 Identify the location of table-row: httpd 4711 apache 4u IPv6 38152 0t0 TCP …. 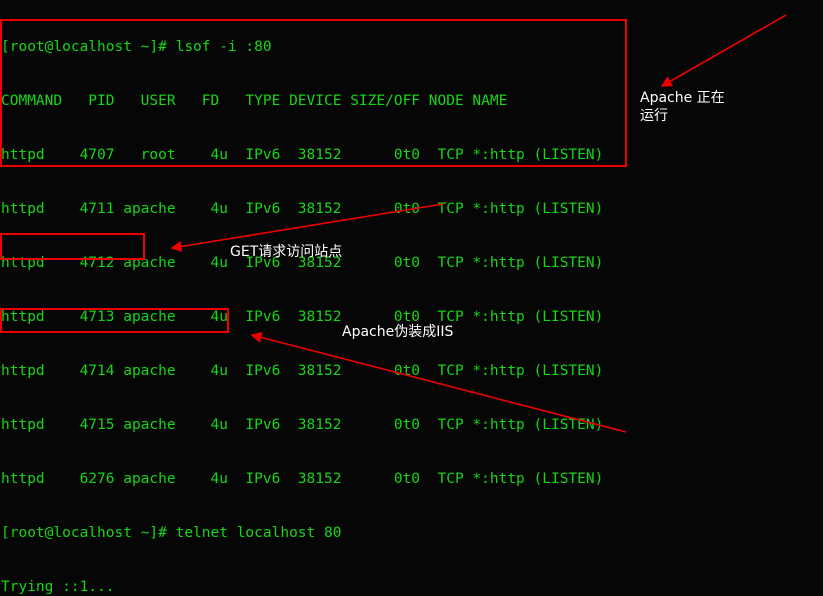
(302, 209).